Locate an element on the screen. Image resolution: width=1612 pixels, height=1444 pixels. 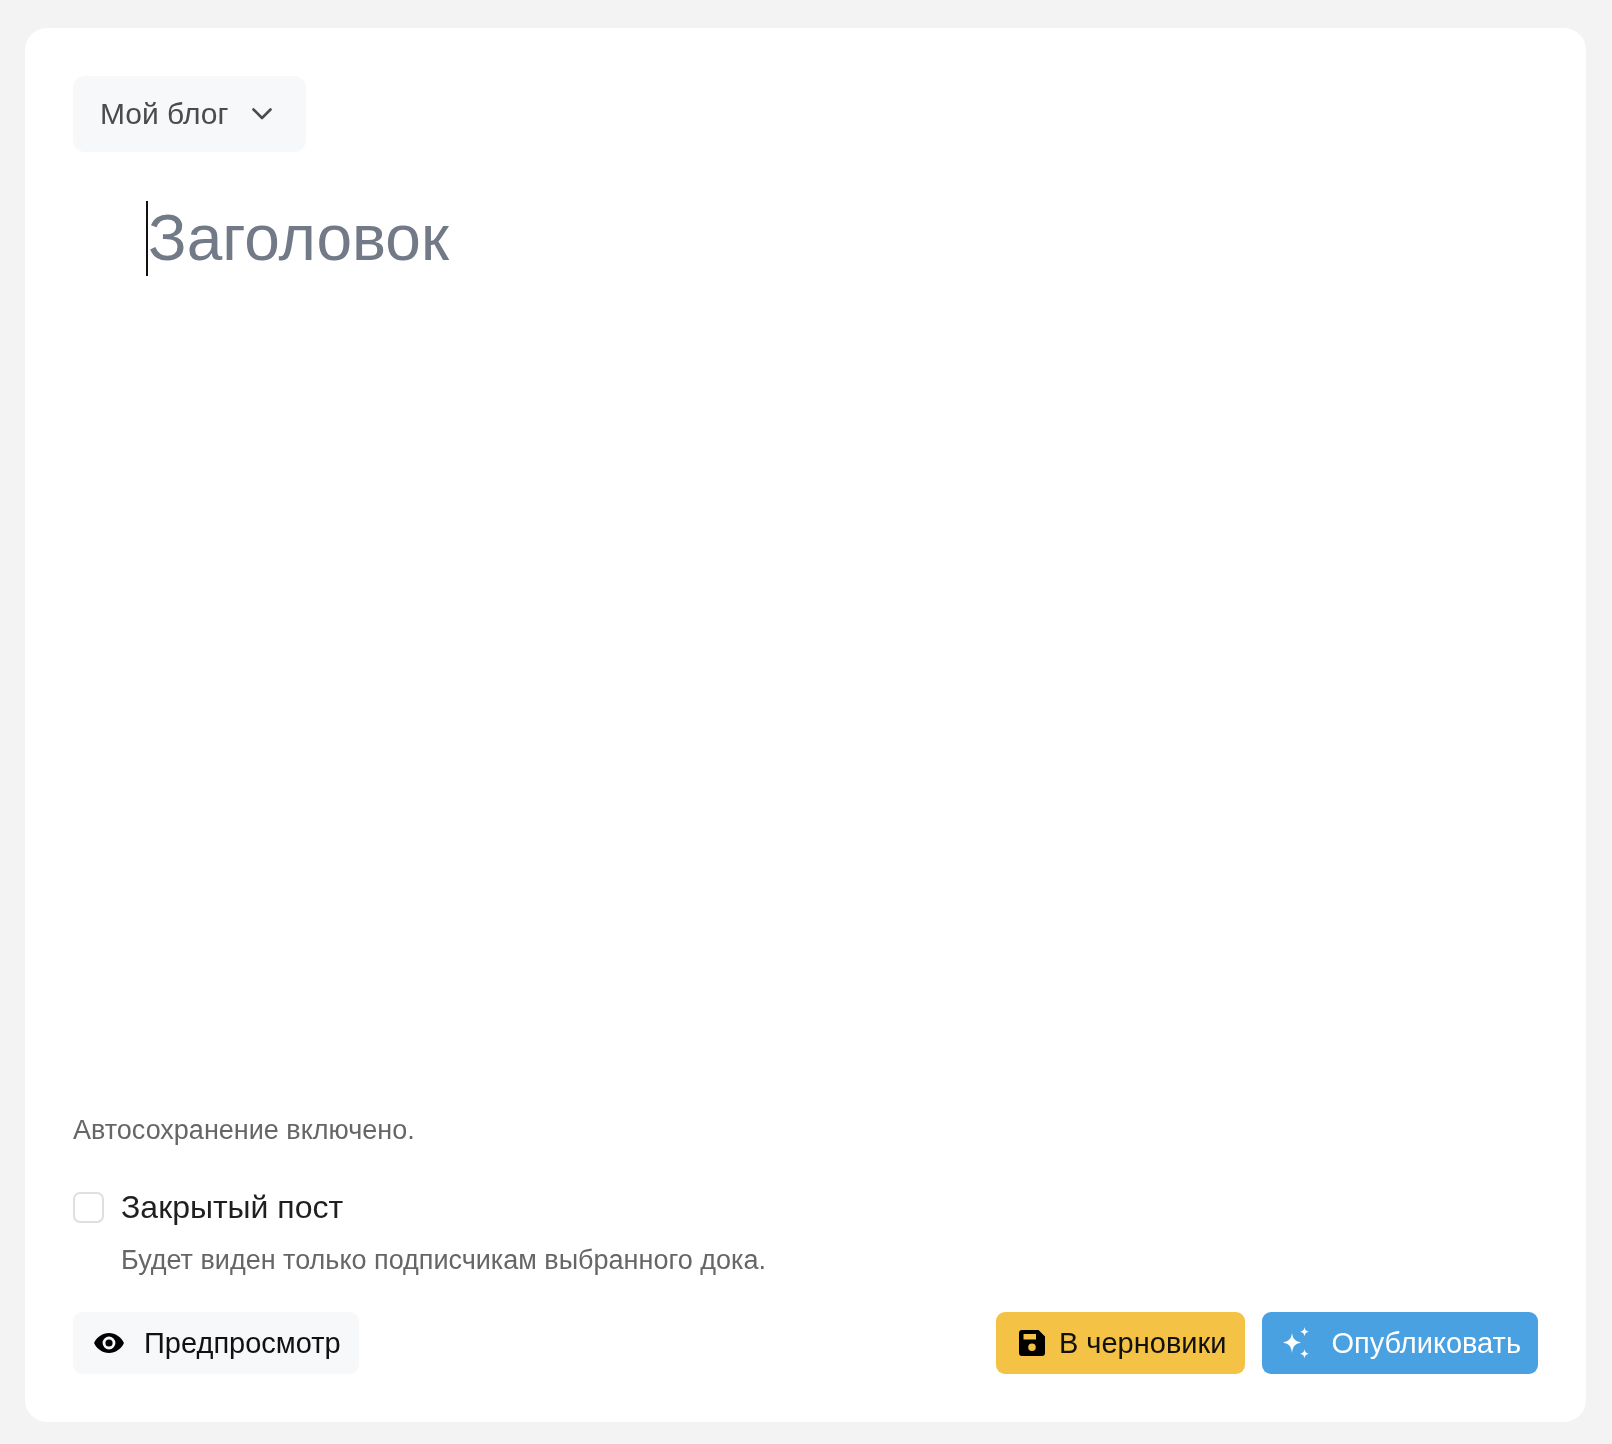
private-post-checkbox is located at coordinates (88, 1207).